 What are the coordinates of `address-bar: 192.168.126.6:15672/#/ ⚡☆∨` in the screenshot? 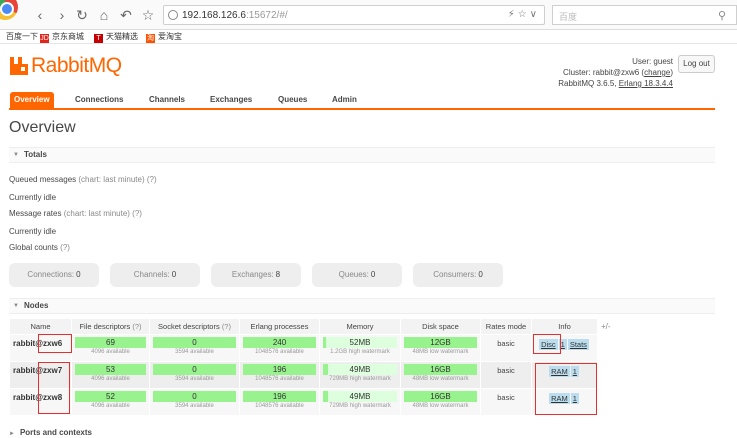 It's located at (354, 15).